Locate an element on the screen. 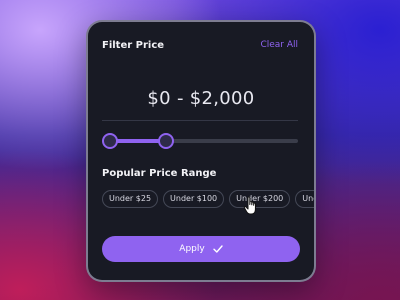  hand-pointer-icon is located at coordinates (249, 205).